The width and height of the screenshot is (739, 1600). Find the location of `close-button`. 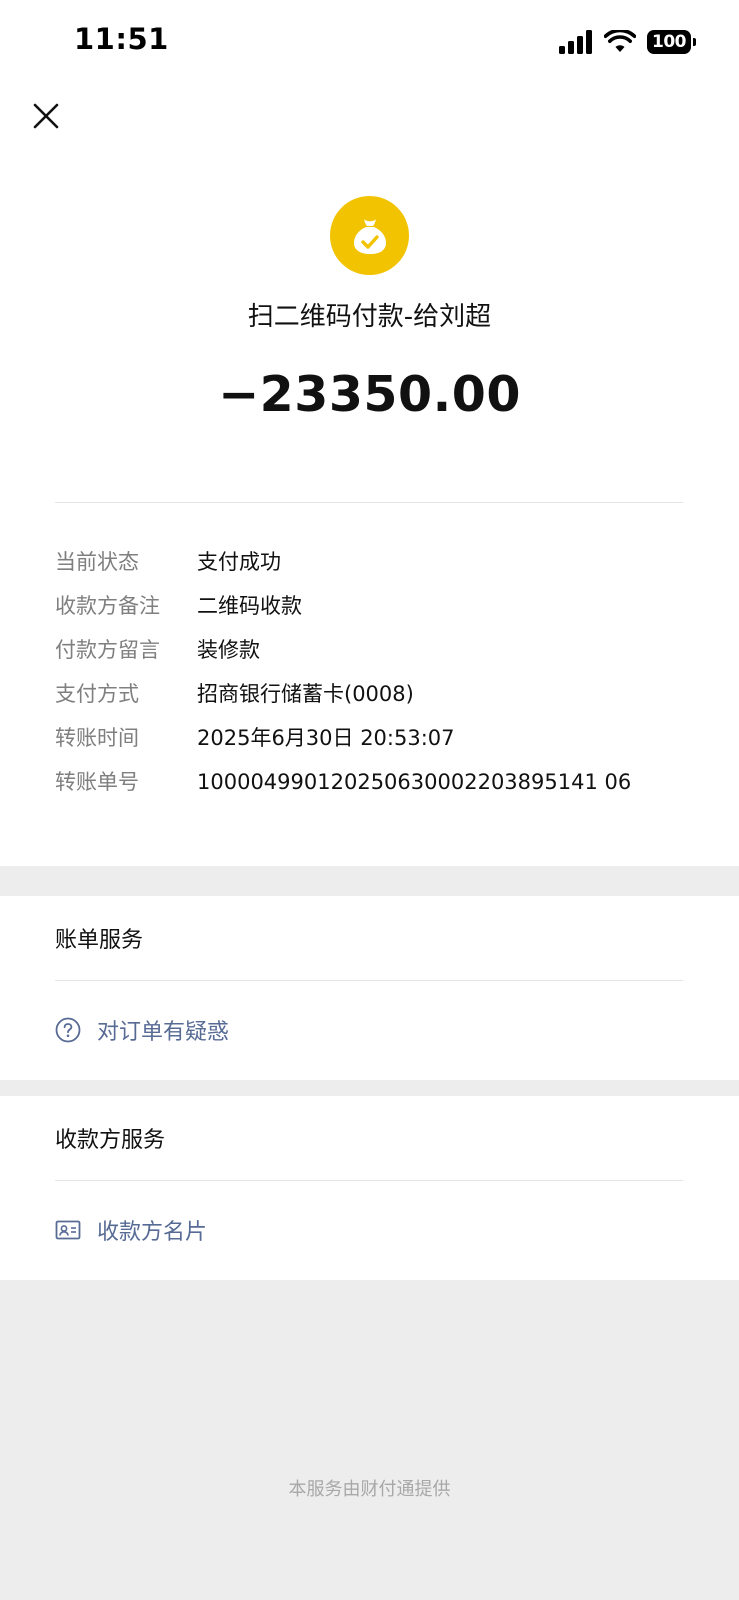

close-button is located at coordinates (46, 116).